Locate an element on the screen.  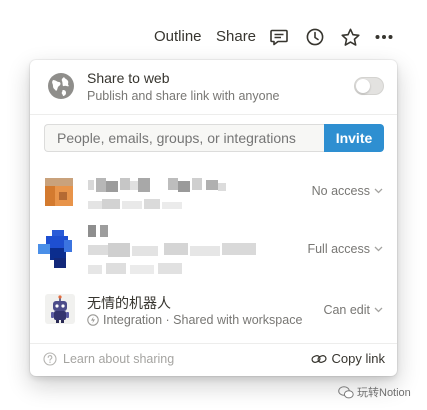
access-dropdown: Can edit is located at coordinates (353, 310).